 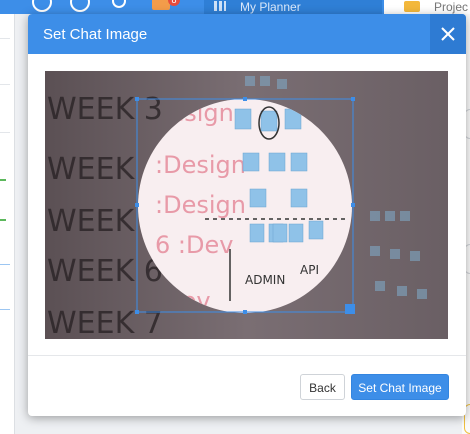 I want to click on help-icon, so click(x=80, y=6).